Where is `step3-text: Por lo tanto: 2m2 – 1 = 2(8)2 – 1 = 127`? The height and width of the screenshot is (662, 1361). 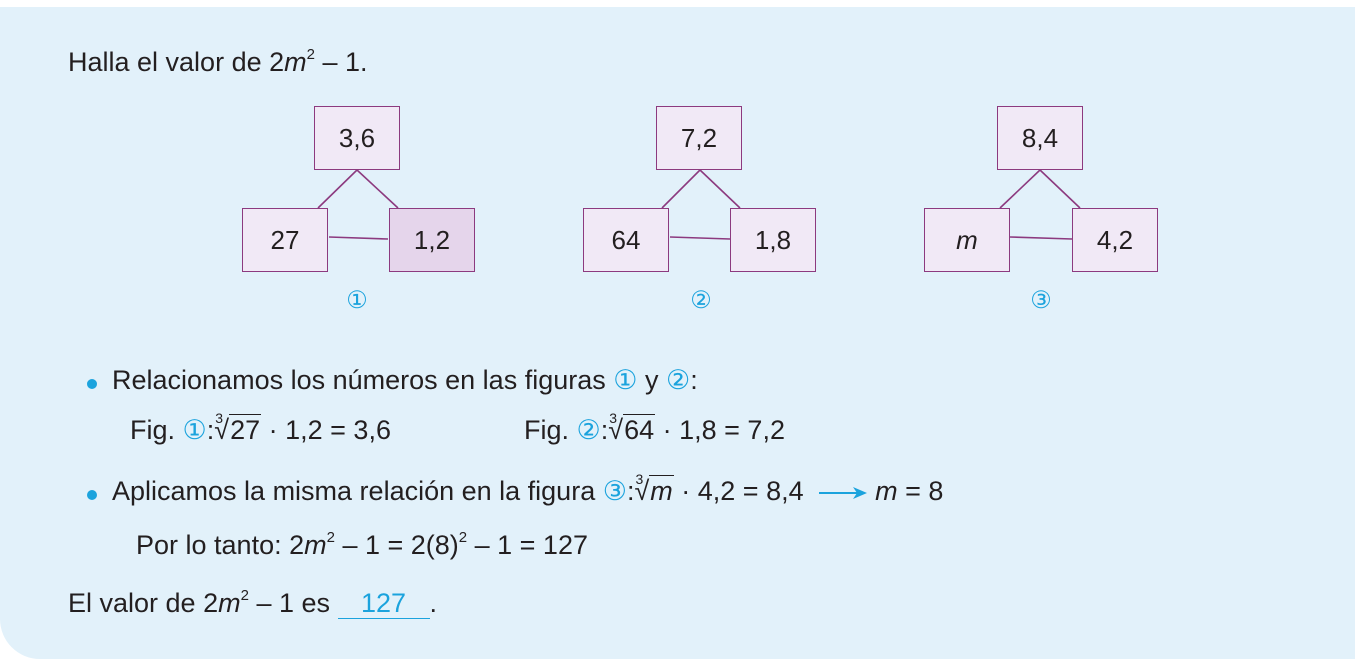
step3-text: Por lo tanto: 2m2 – 1 = 2(8)2 – 1 = 127 is located at coordinates (362, 544).